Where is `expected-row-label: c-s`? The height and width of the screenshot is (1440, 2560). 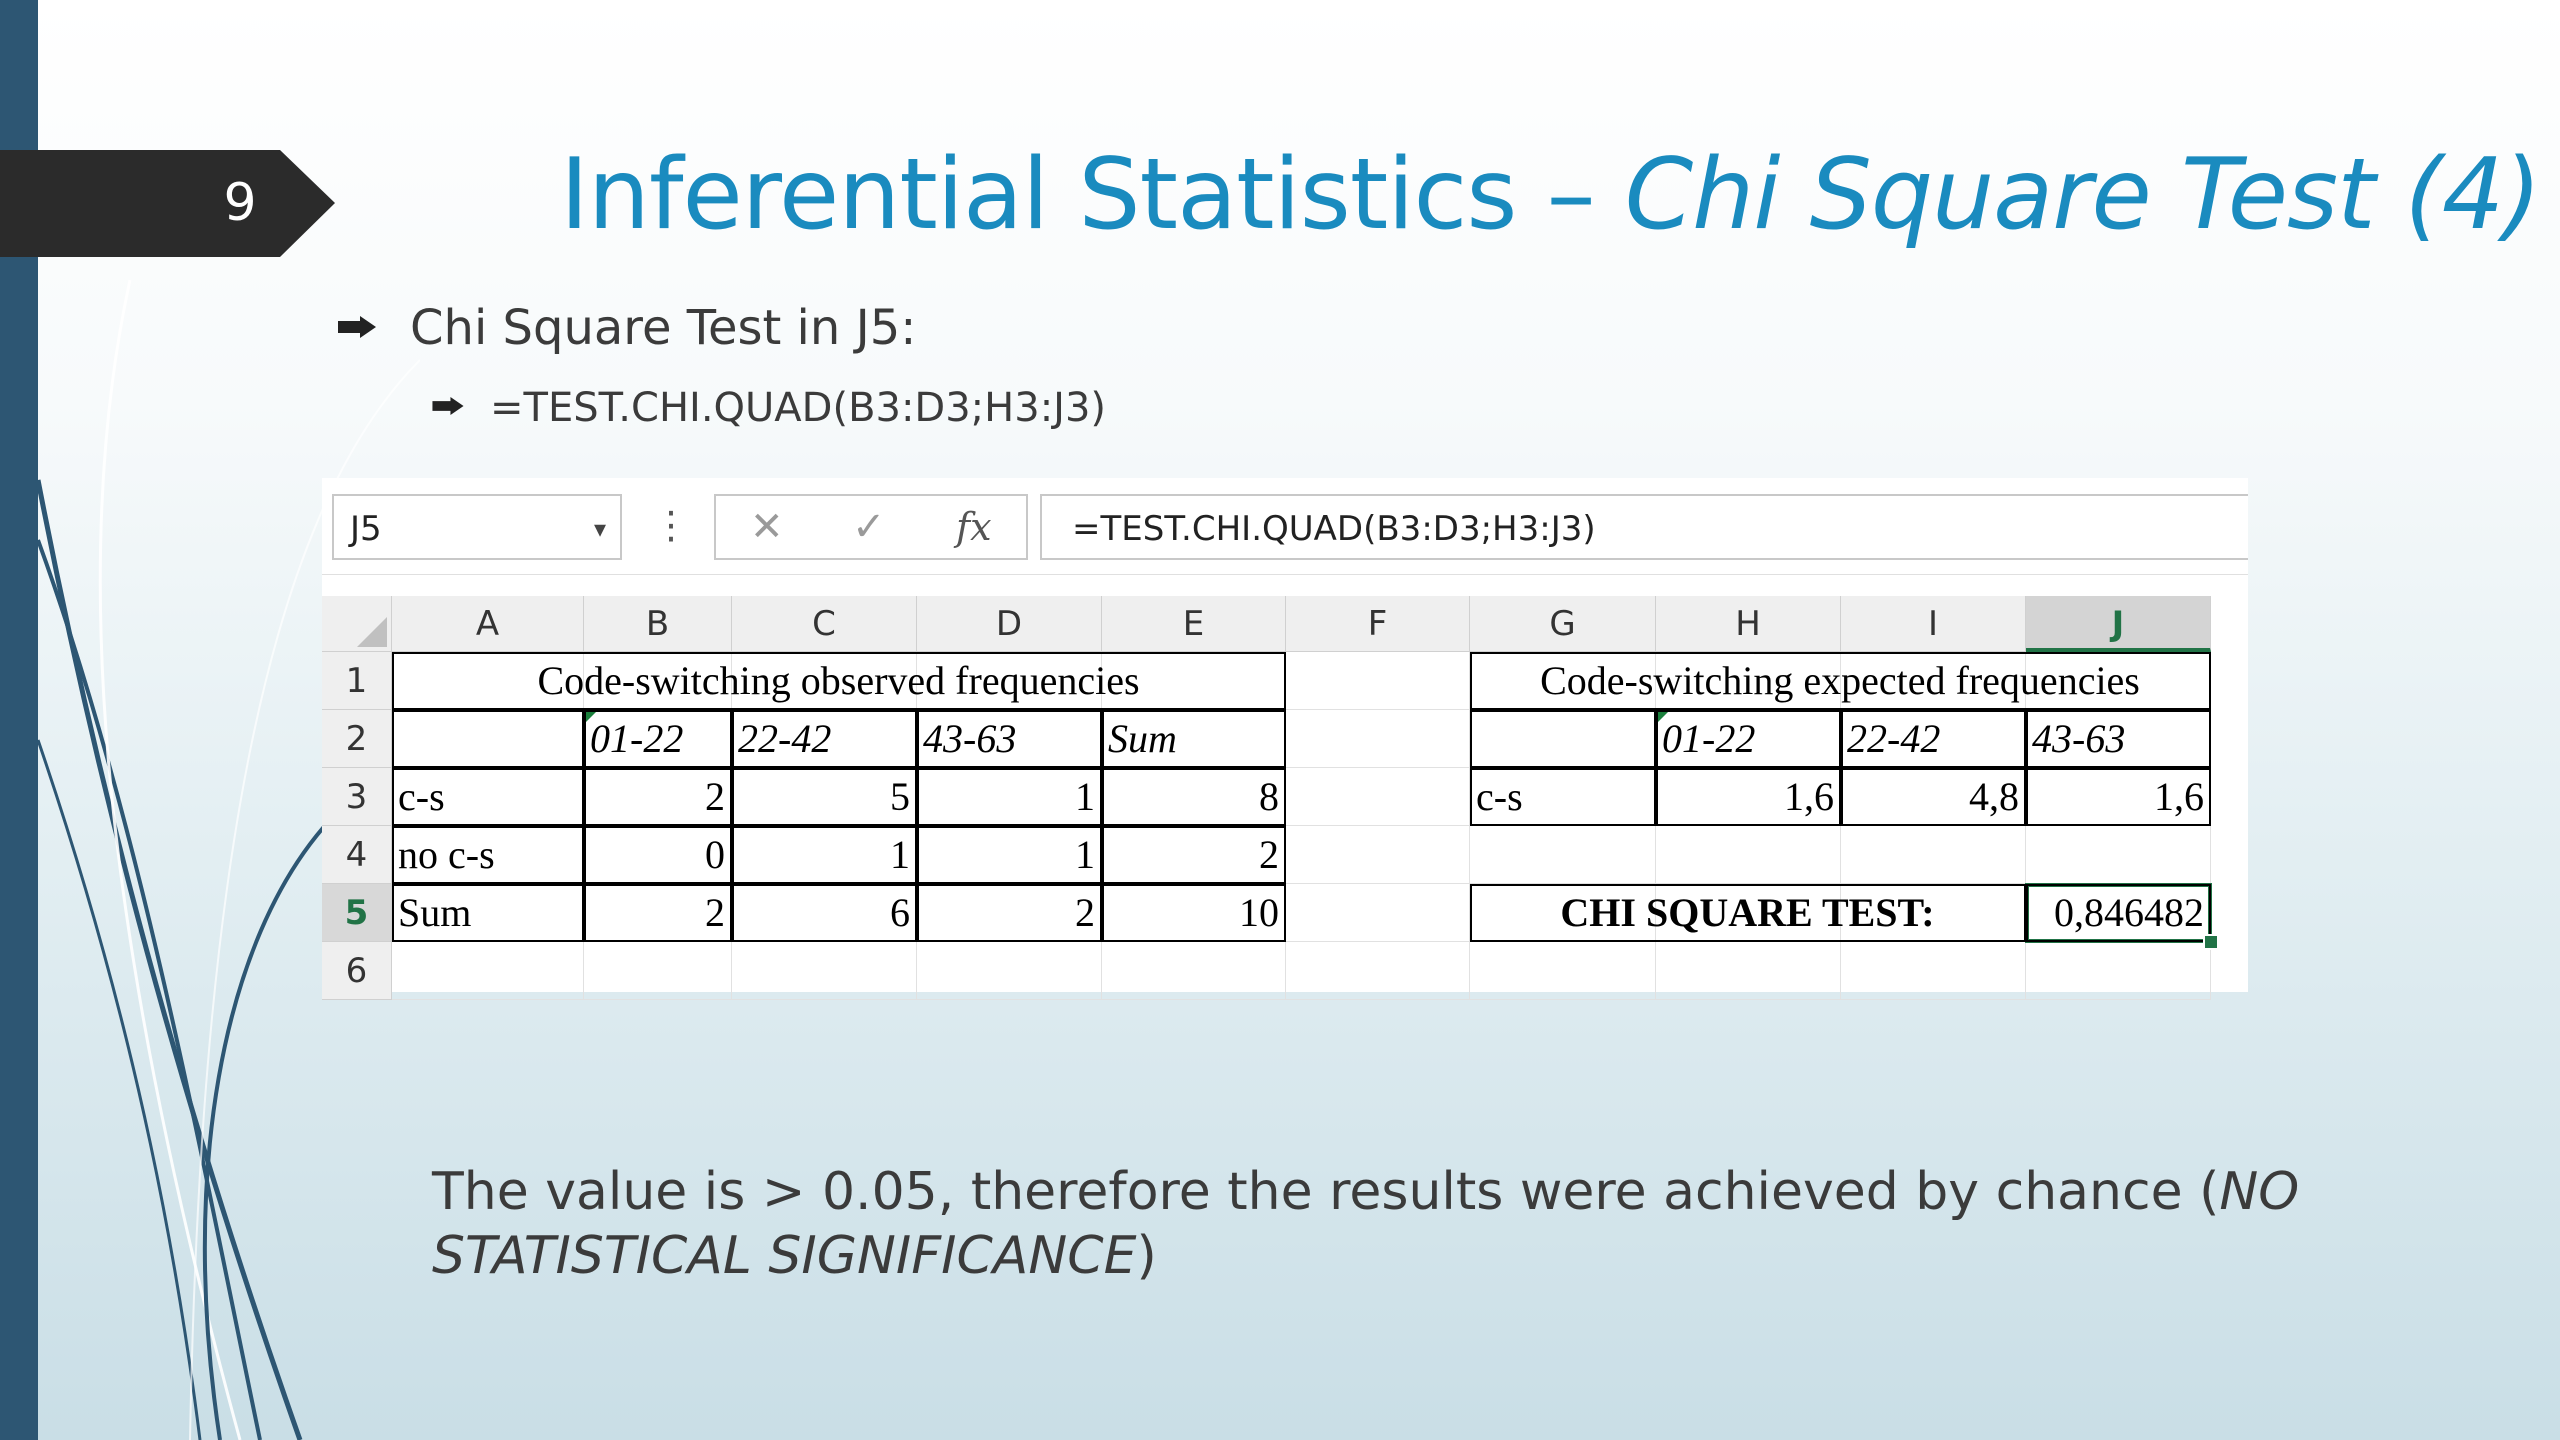
expected-row-label: c-s is located at coordinates (1563, 797).